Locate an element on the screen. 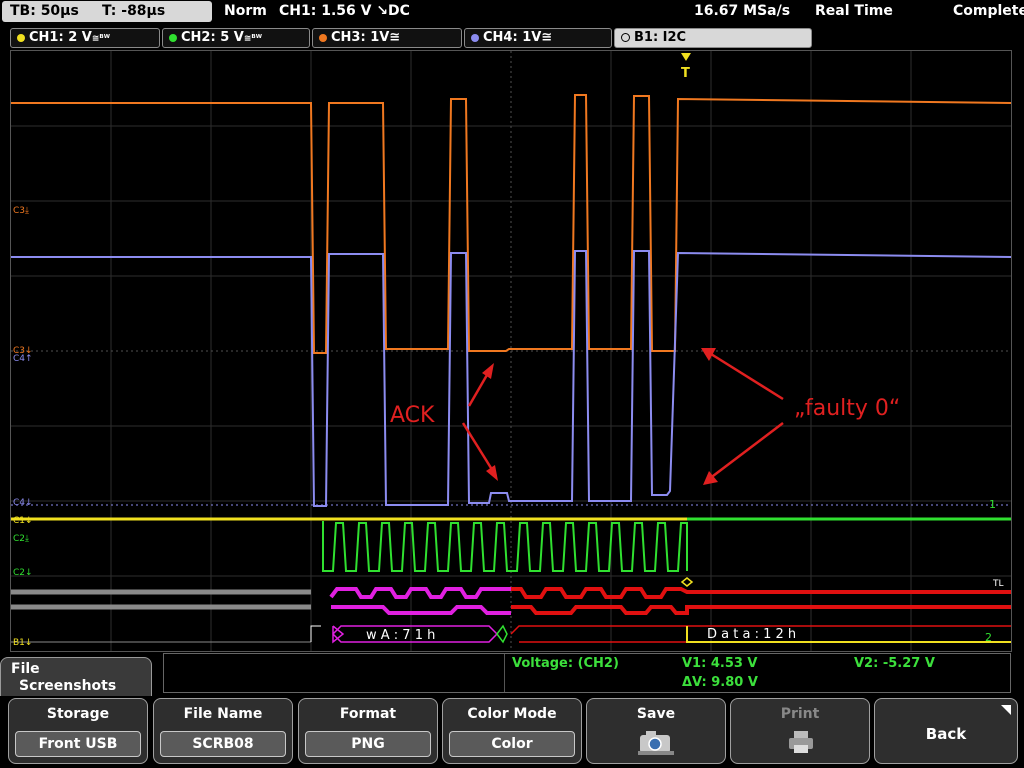  trigger-marker: T is located at coordinates (685, 73).